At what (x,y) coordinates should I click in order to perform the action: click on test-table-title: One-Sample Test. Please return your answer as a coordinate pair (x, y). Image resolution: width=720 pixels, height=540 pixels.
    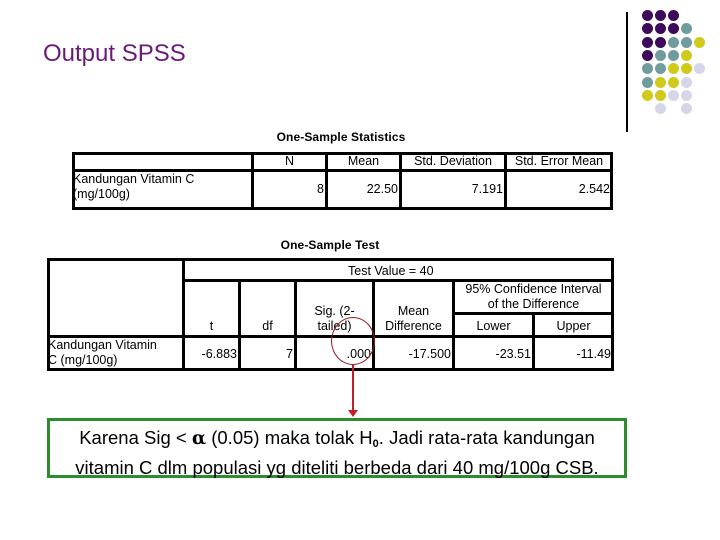
    Looking at the image, I should click on (330, 245).